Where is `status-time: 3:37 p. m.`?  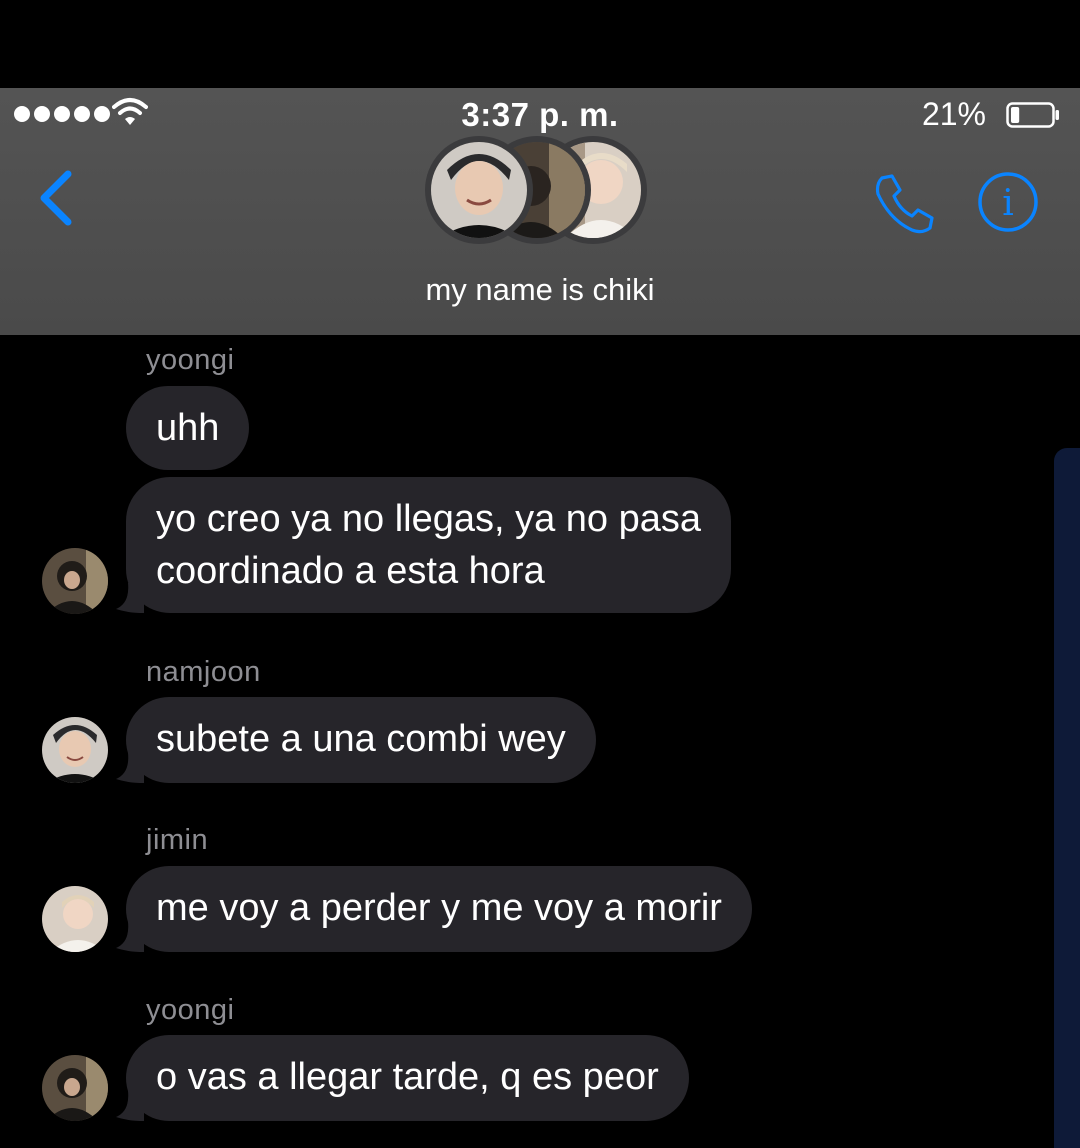
status-time: 3:37 p. m. is located at coordinates (540, 114).